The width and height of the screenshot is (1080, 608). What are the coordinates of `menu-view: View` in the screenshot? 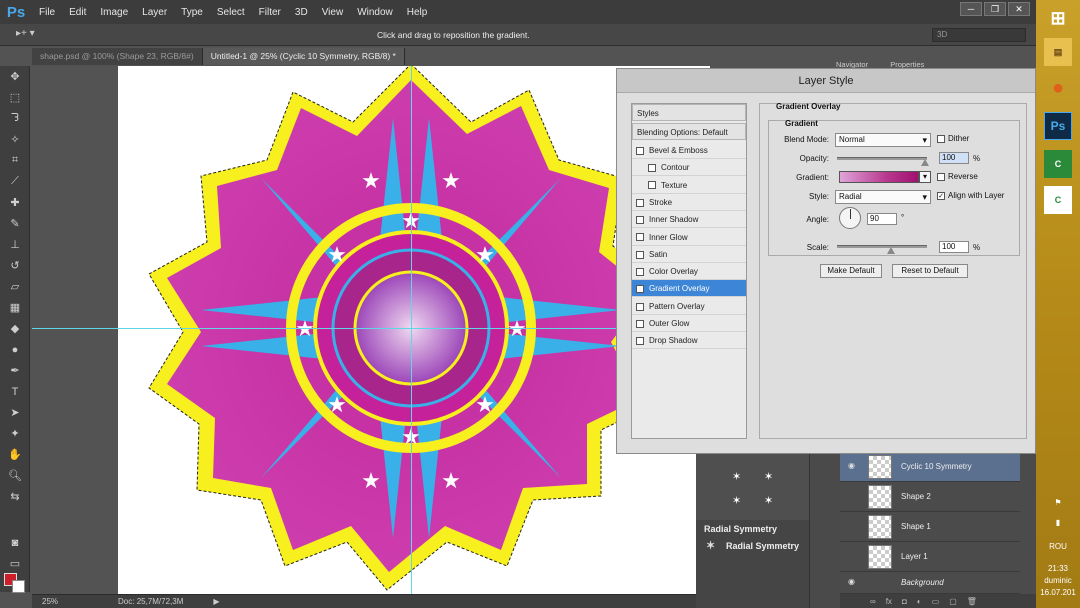 It's located at (333, 12).